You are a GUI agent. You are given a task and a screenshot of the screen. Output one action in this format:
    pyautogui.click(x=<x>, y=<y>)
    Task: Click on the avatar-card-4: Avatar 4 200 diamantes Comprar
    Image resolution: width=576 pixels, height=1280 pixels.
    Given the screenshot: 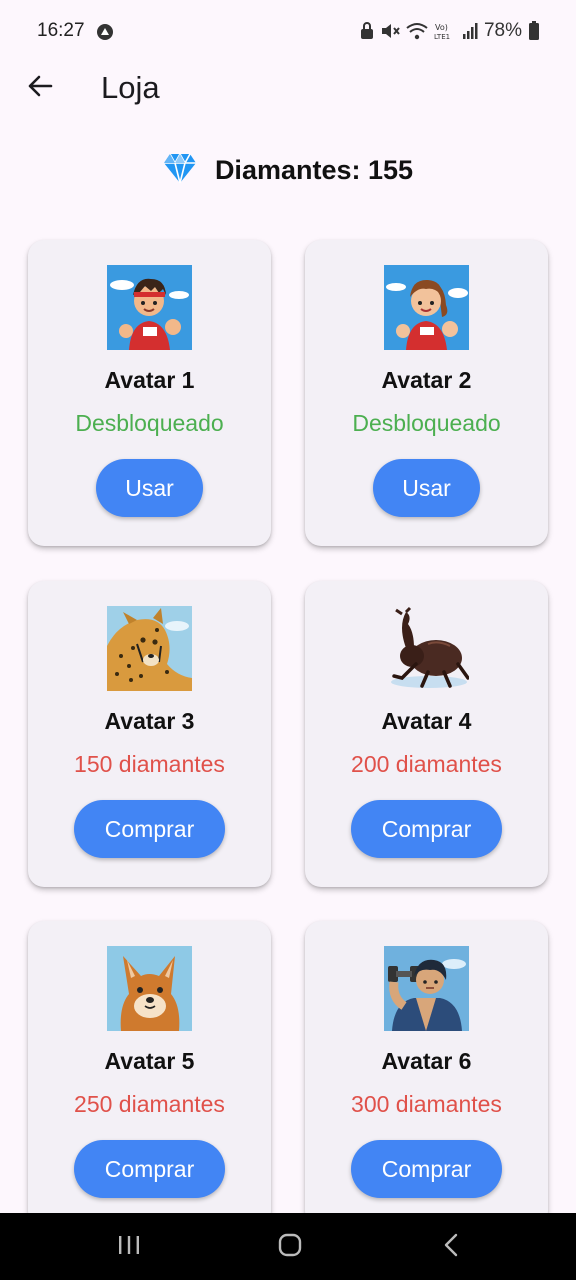 What is the action you would take?
    pyautogui.click(x=426, y=734)
    